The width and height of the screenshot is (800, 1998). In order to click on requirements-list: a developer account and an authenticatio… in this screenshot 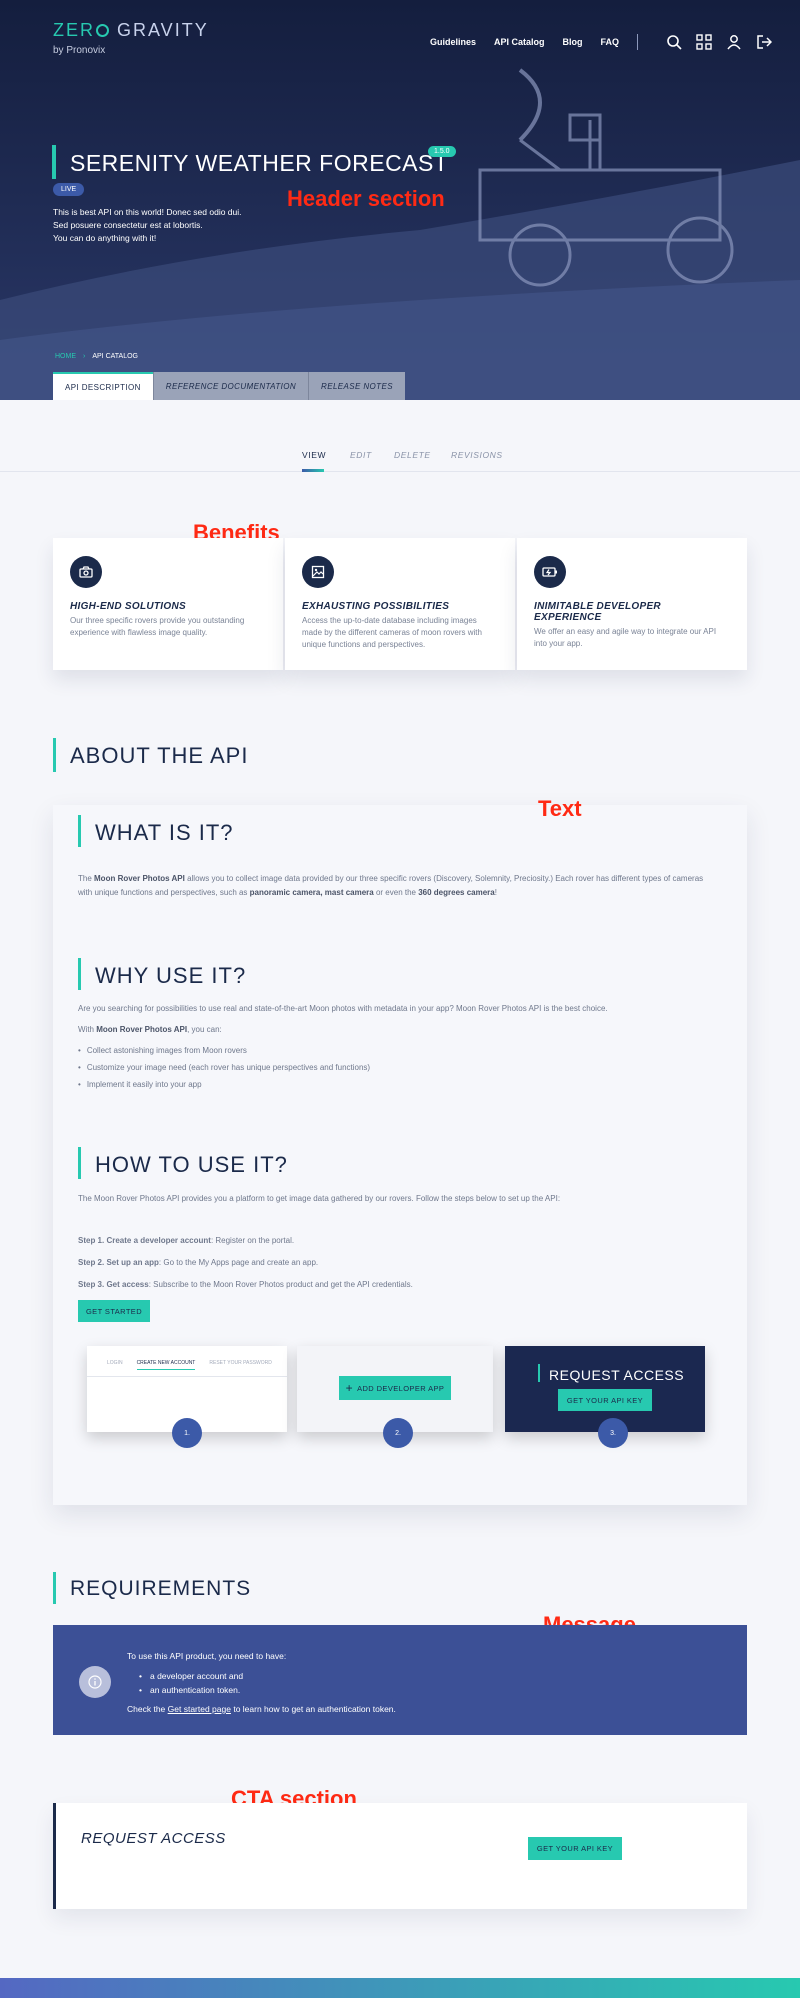, I will do `click(267, 1683)`.